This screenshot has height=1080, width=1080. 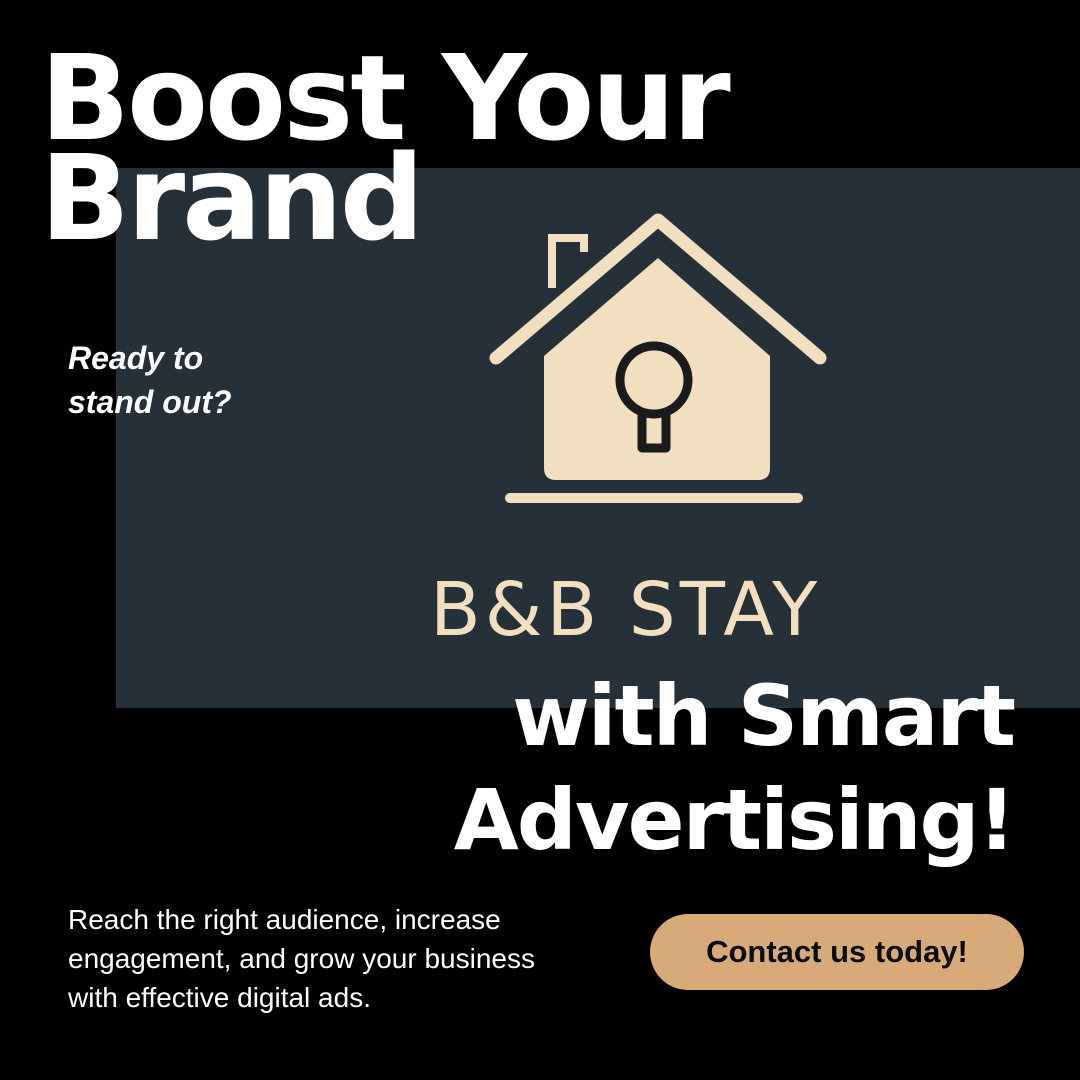 What do you see at coordinates (150, 402) in the screenshot?
I see `tagline-line-2: stand out?` at bounding box center [150, 402].